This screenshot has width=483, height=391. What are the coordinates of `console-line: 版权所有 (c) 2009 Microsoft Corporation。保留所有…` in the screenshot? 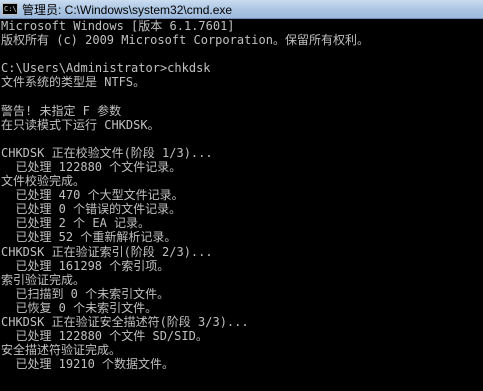 It's located at (185, 40).